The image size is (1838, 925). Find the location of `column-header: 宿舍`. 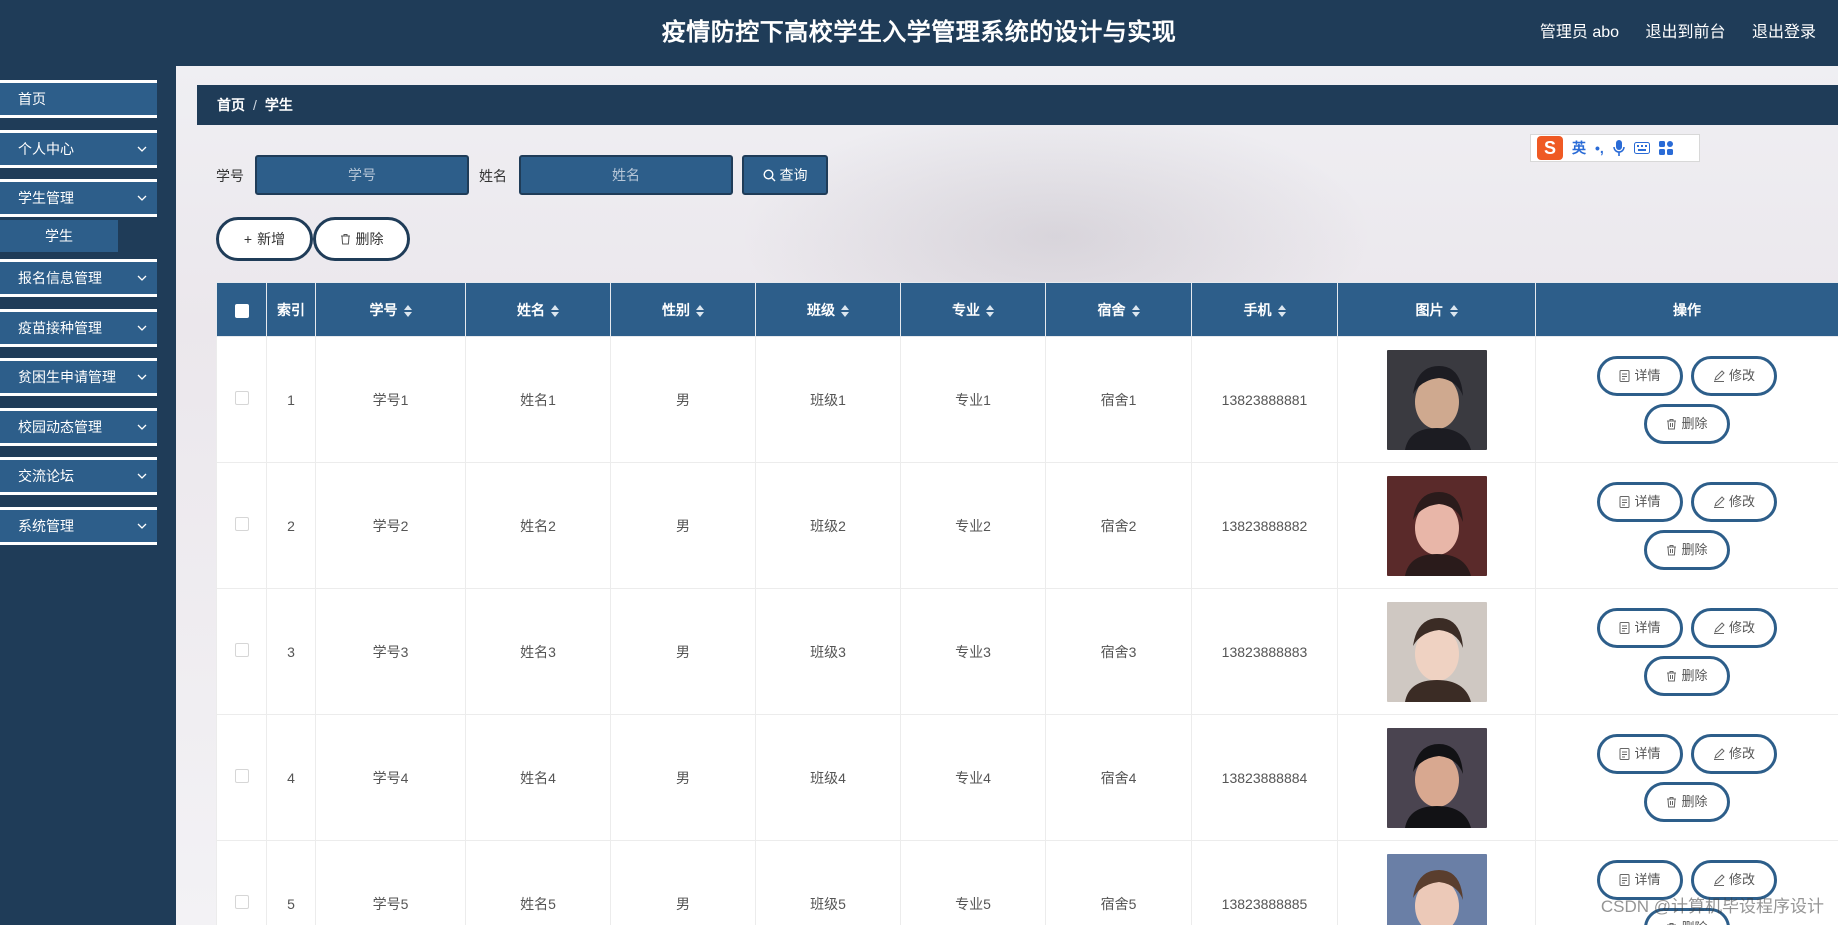

column-header: 宿舍 is located at coordinates (1118, 309).